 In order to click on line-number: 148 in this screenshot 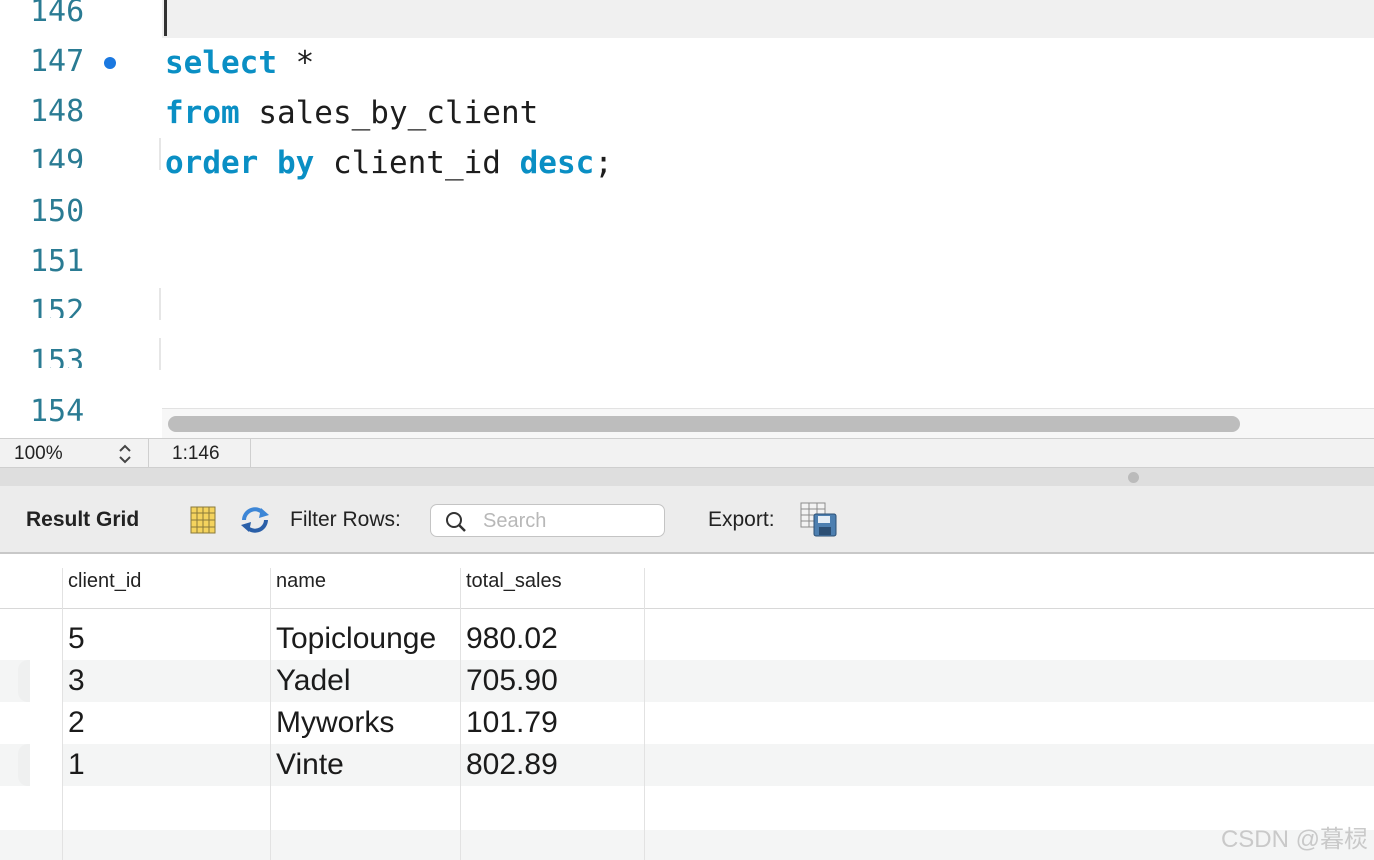, I will do `click(57, 111)`.